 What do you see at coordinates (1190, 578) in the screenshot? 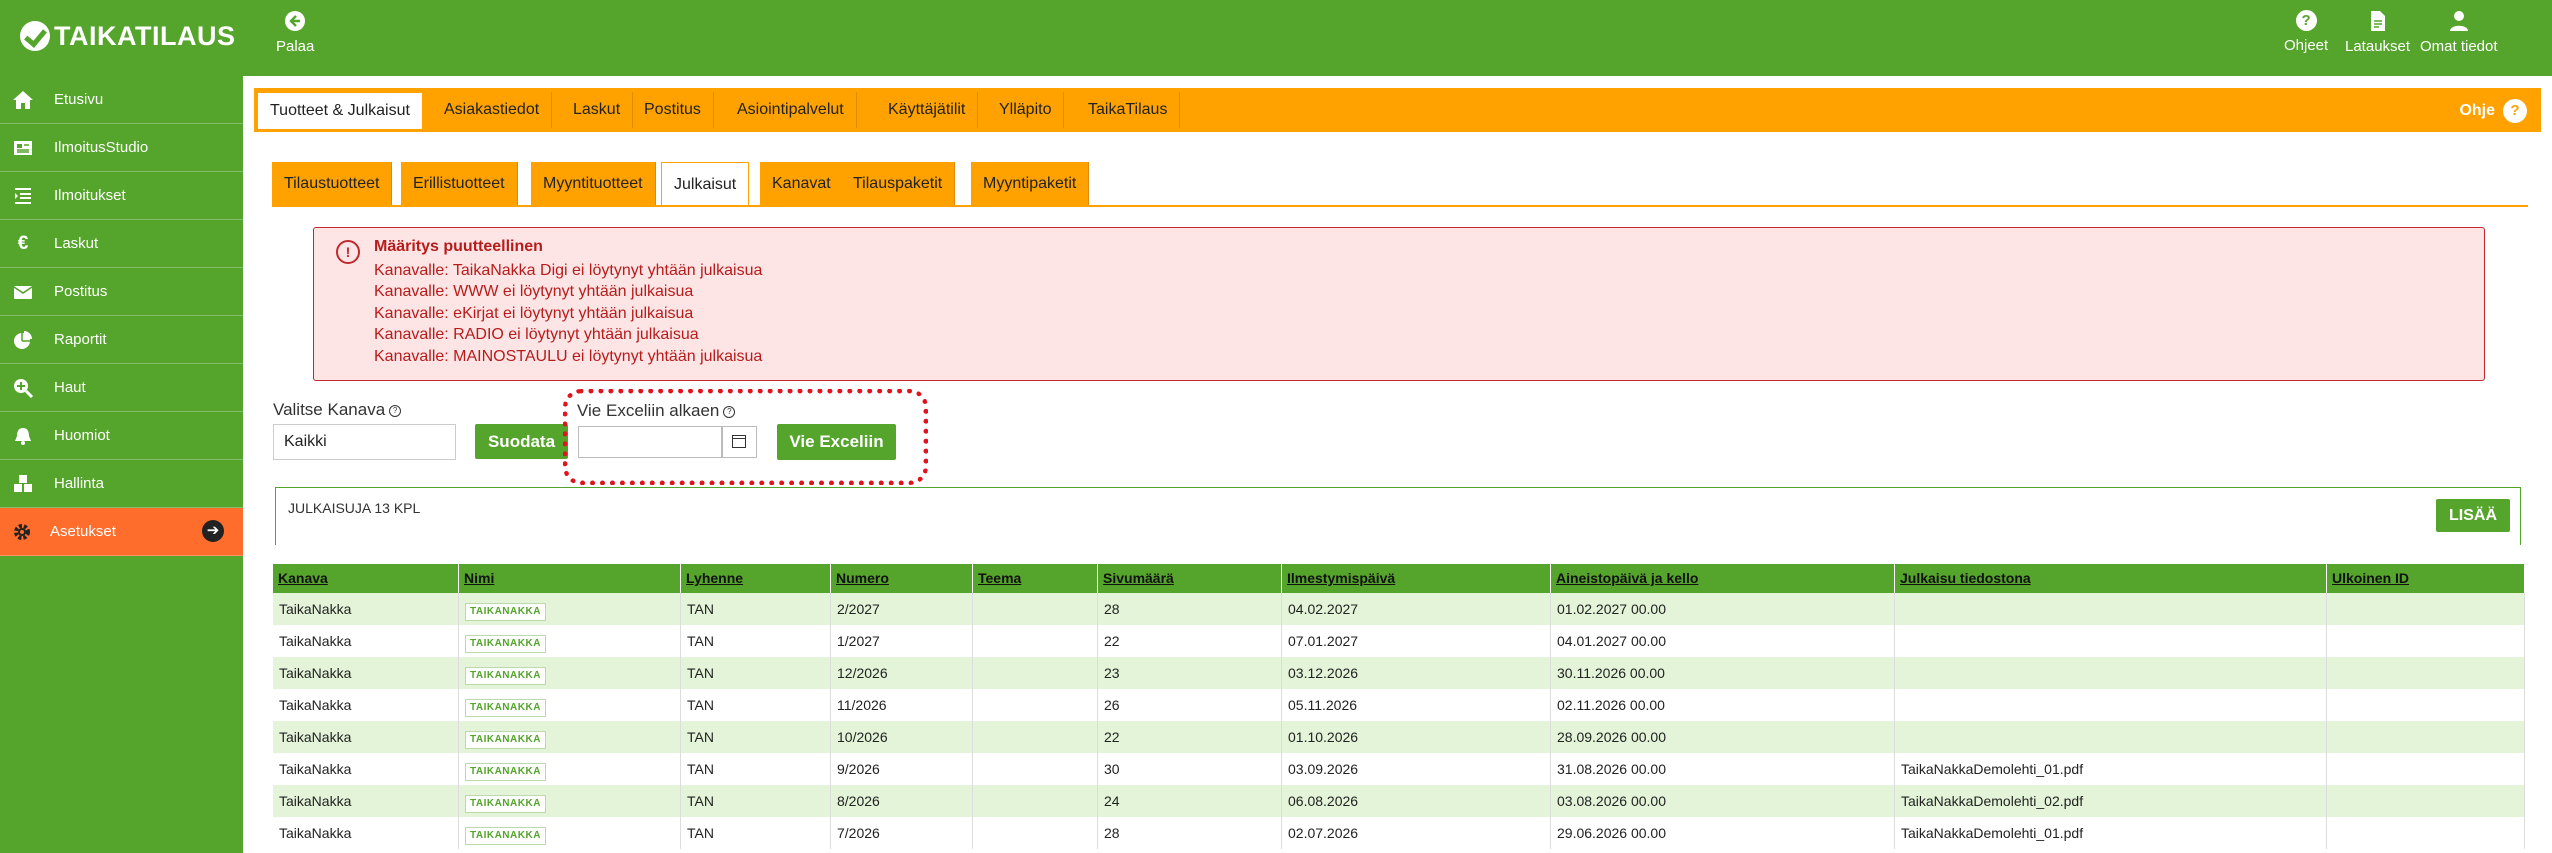
I see `column-header-sivumaara: Sivumäärä` at bounding box center [1190, 578].